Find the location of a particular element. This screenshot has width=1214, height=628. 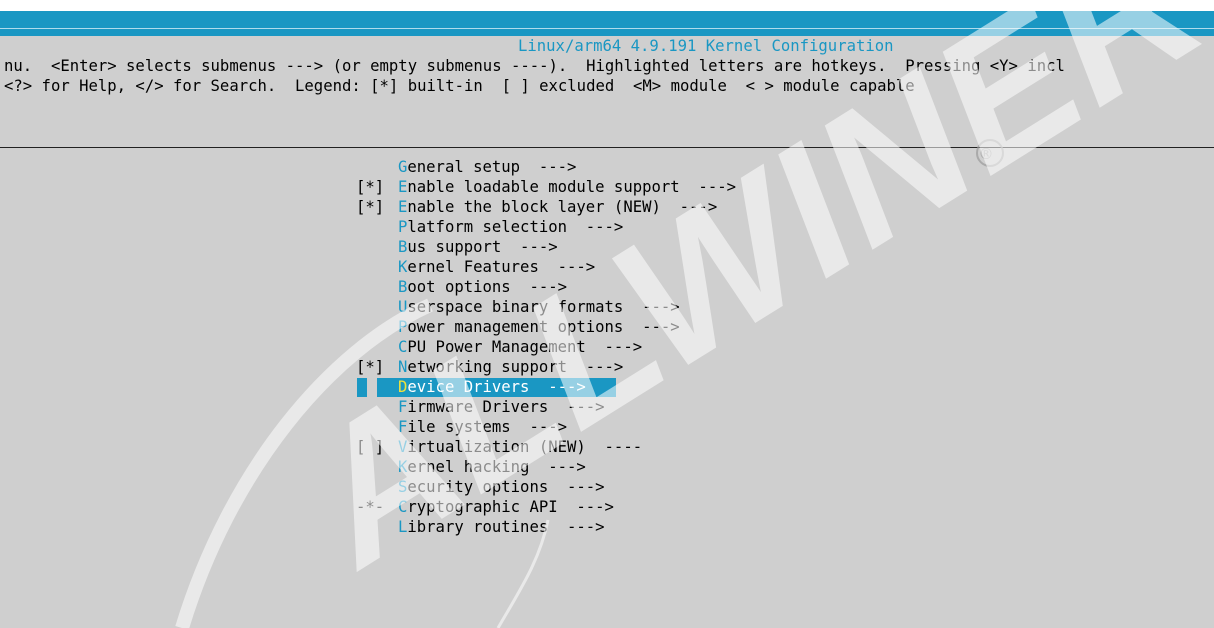

menu-item-state: [ ] is located at coordinates (370, 447).